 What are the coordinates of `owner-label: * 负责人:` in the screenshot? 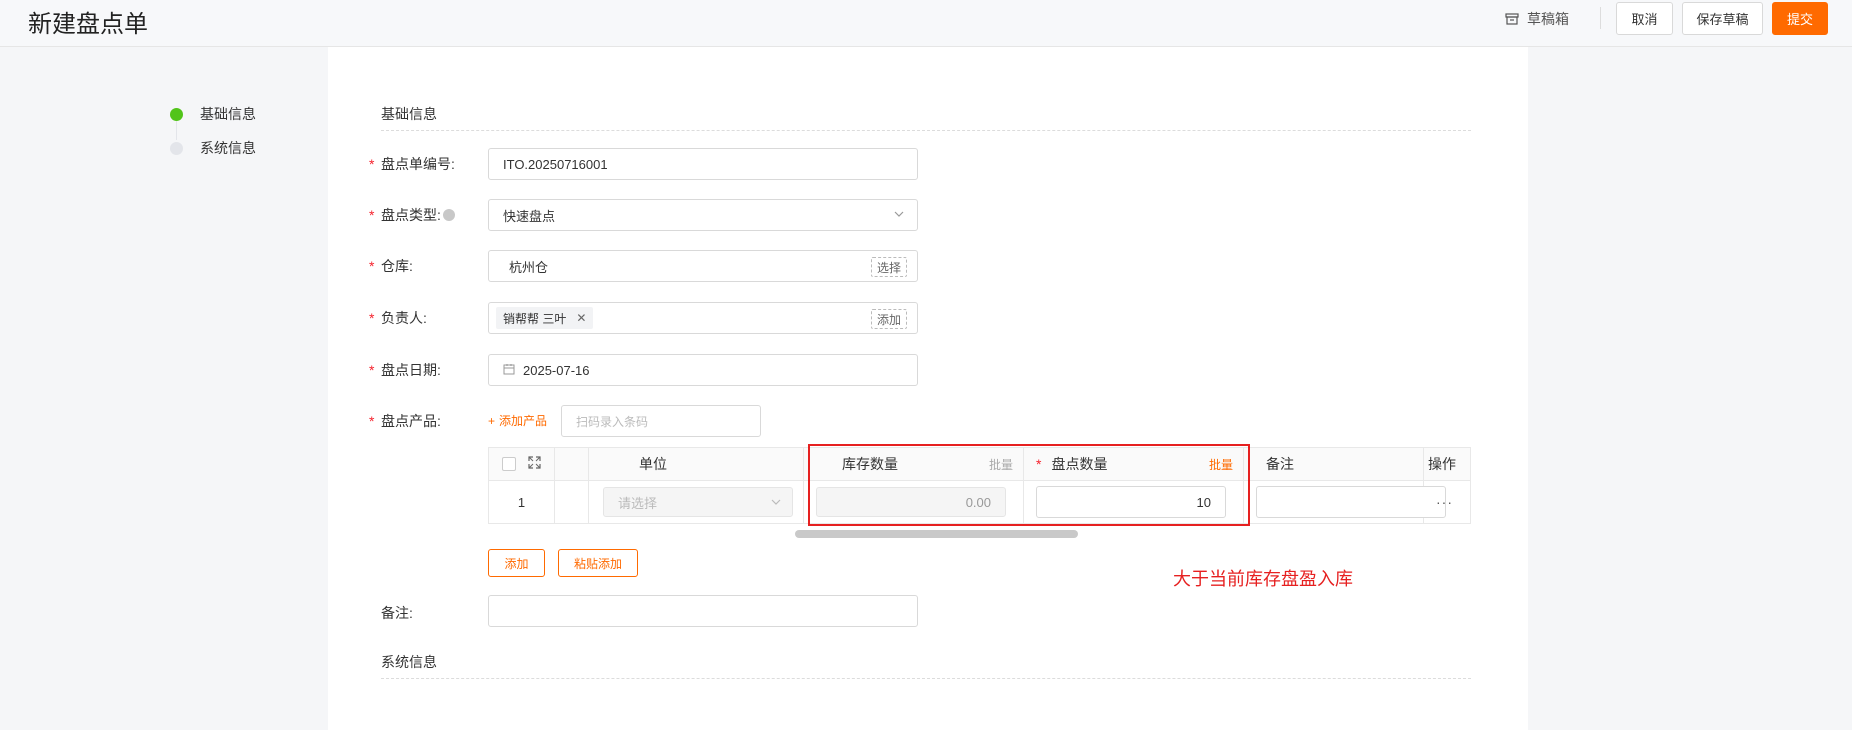 It's located at (398, 318).